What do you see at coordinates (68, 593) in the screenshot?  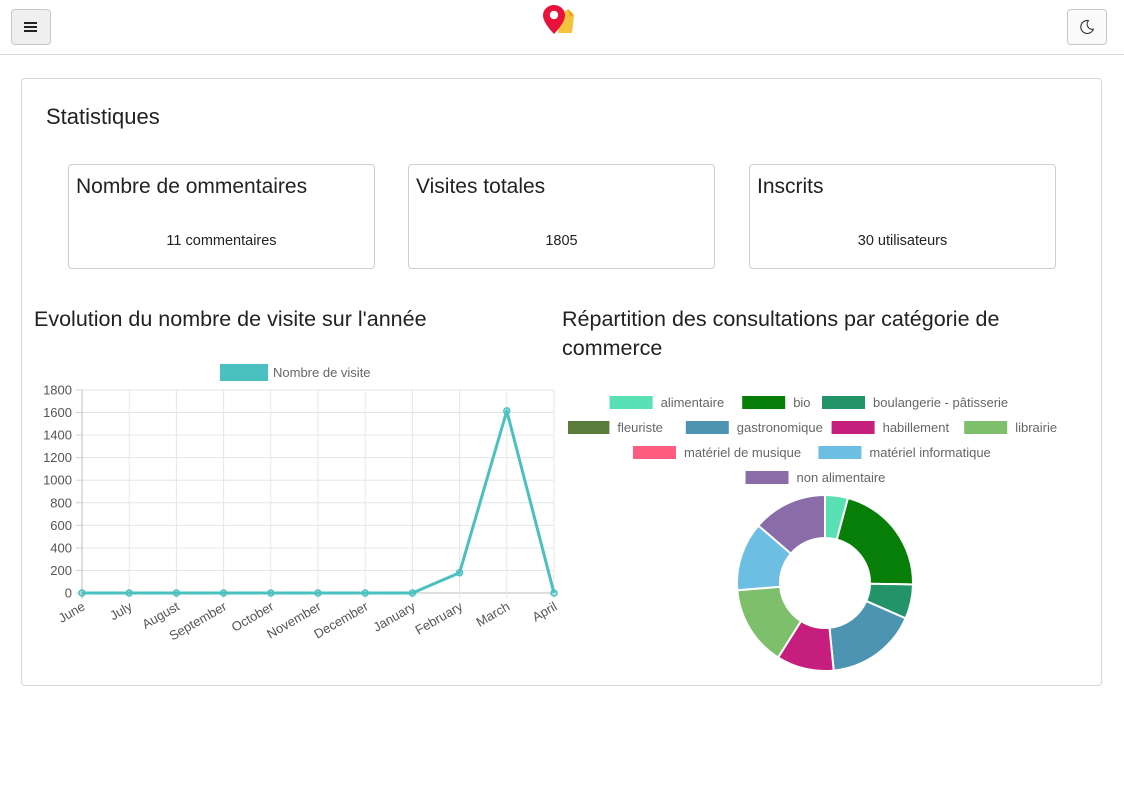 I see `y-tick-label: 0` at bounding box center [68, 593].